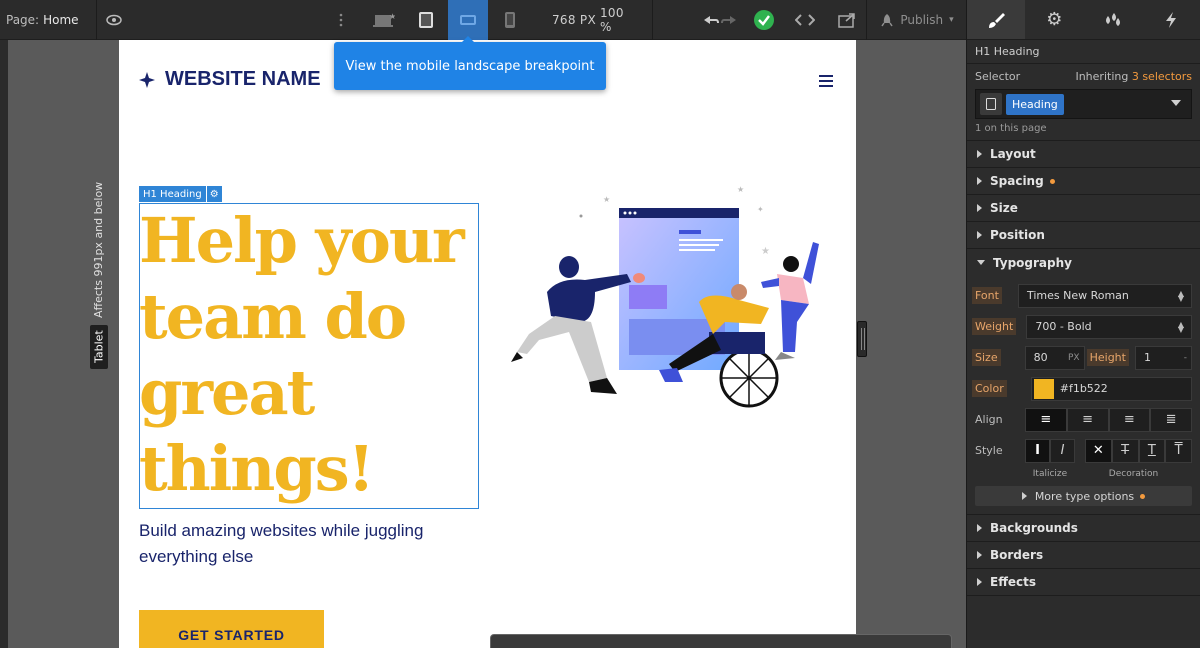 This screenshot has width=1200, height=648. What do you see at coordinates (1083, 474) in the screenshot?
I see `style-captions: Italicize Decoration` at bounding box center [1083, 474].